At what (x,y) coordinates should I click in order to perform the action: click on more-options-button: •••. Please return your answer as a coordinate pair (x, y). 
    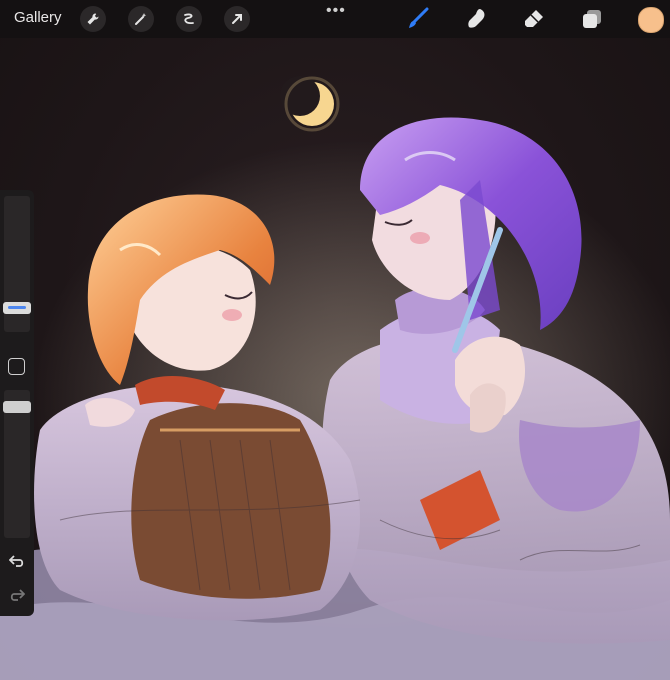
    Looking at the image, I should click on (336, 11).